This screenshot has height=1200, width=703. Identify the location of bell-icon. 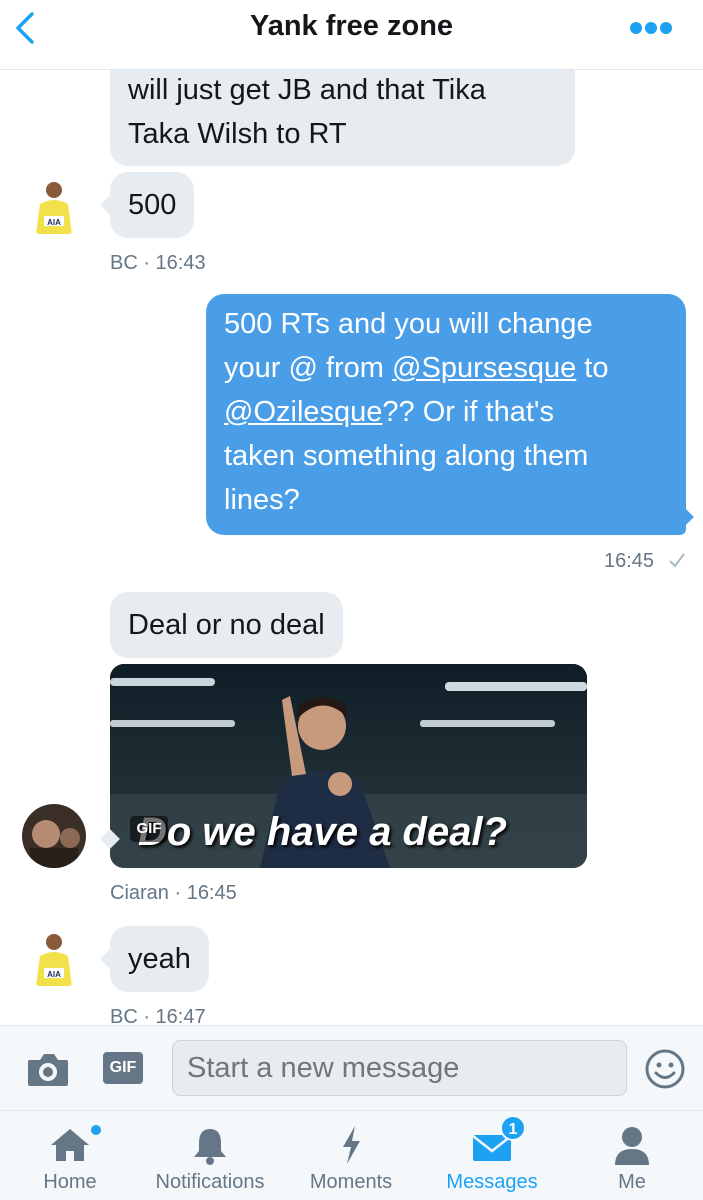
(210, 1147).